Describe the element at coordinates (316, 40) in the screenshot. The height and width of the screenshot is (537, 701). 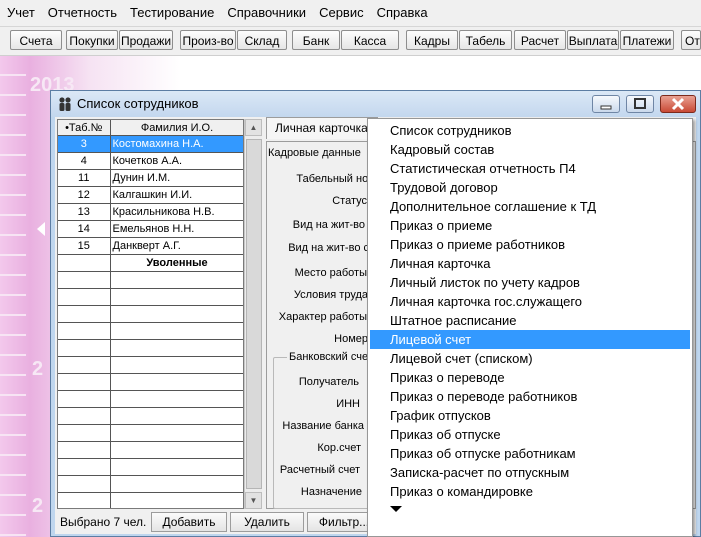
I see `toolbar-button-bank: Банк` at that location.